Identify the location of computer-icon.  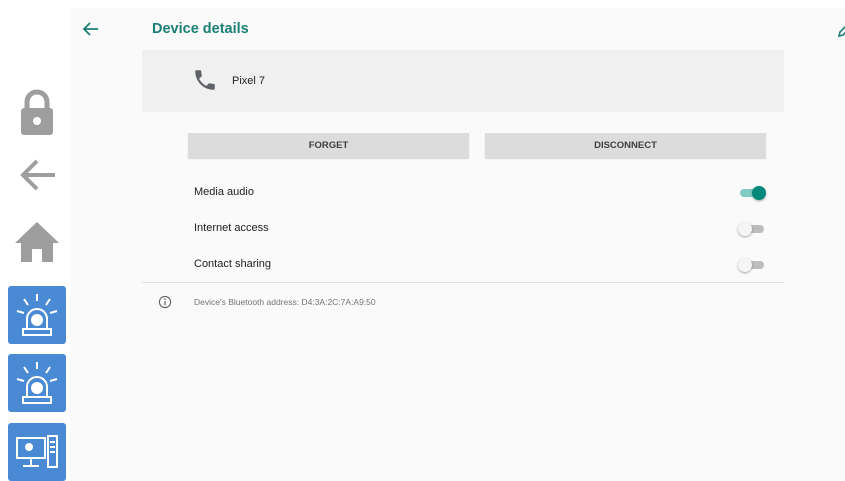
(37, 451).